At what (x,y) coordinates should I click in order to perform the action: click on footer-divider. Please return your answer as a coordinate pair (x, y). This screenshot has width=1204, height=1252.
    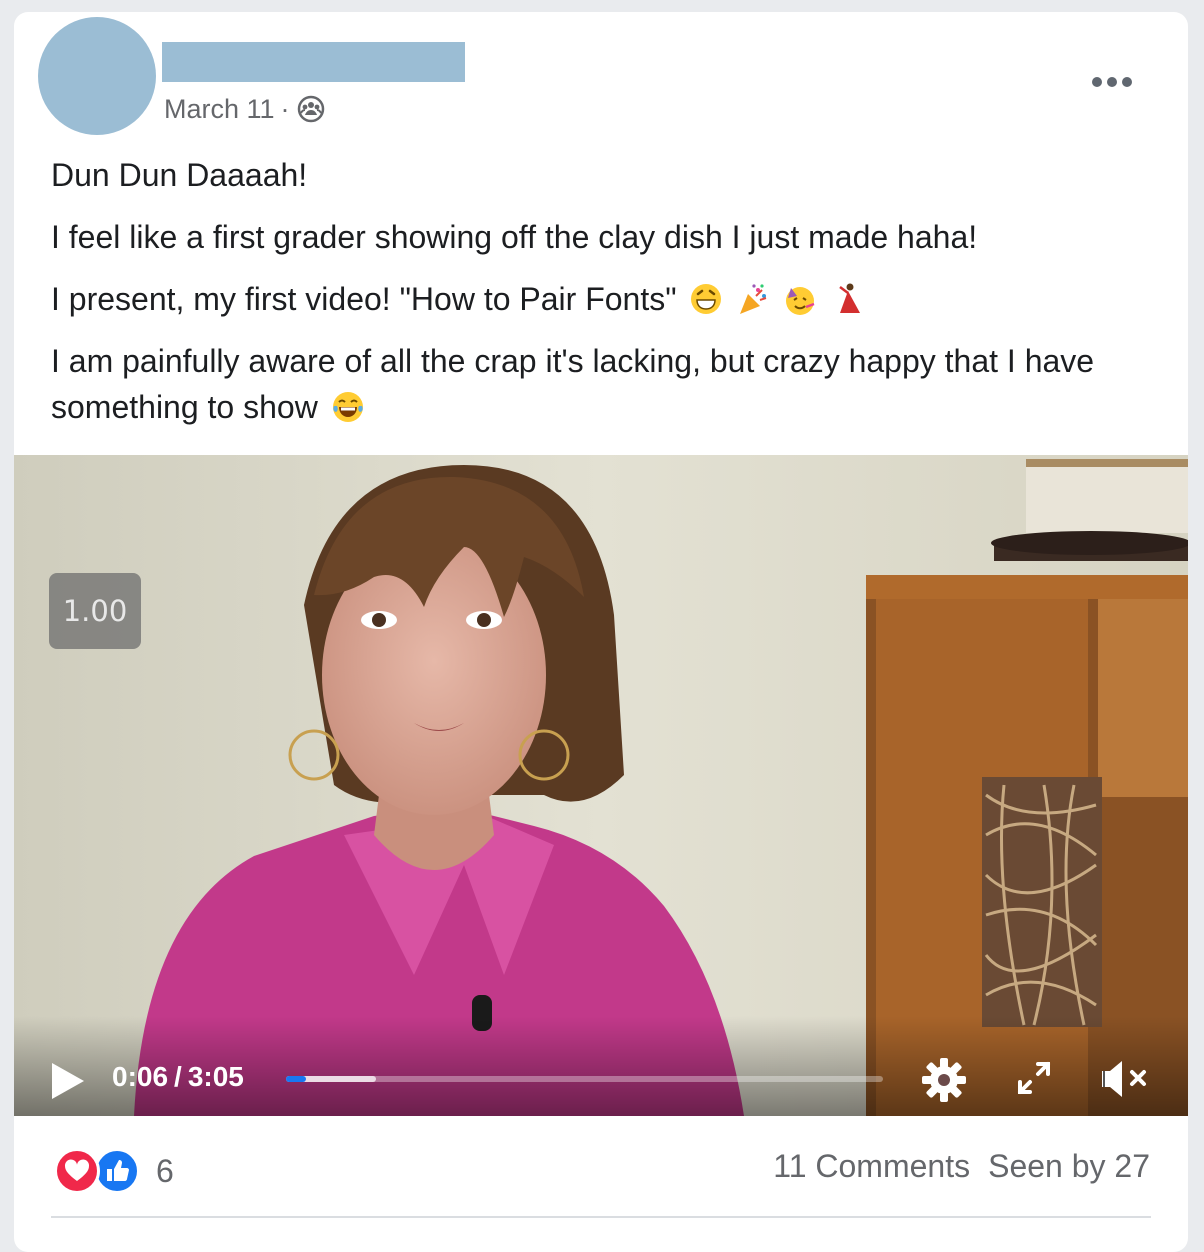
    Looking at the image, I should click on (601, 1217).